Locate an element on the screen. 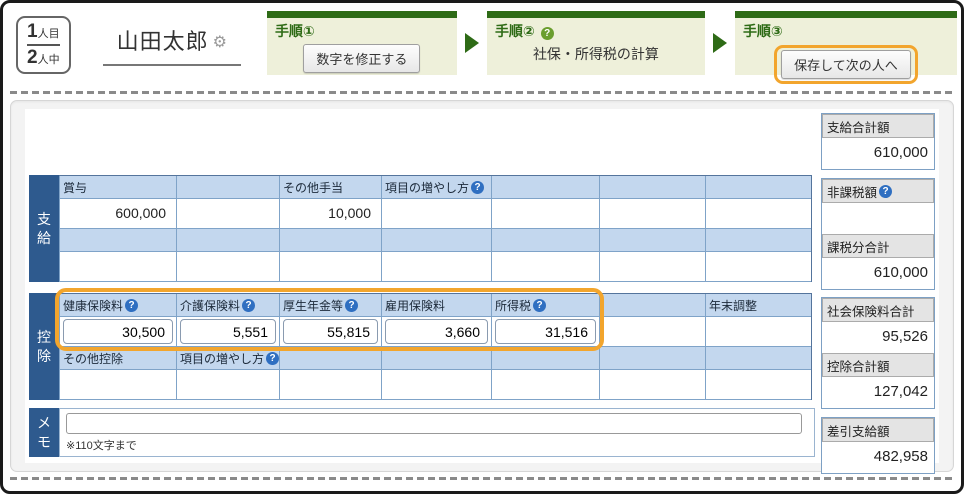 The width and height of the screenshot is (964, 494). save-next-button: 保存して次の人へ is located at coordinates (846, 64).